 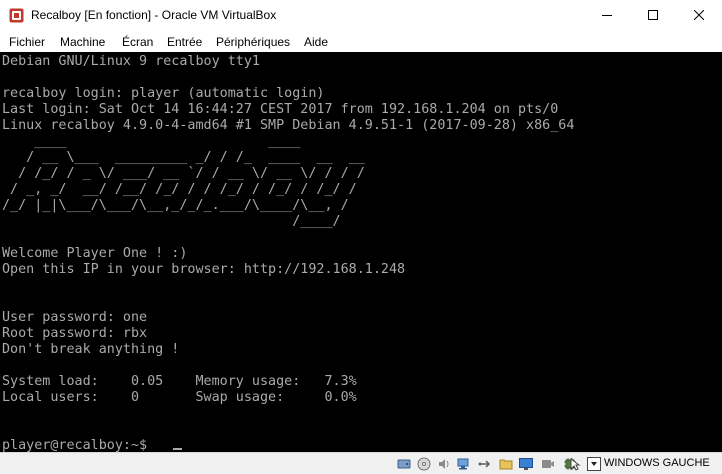 What do you see at coordinates (594, 464) in the screenshot?
I see `host-key-arrow-icon` at bounding box center [594, 464].